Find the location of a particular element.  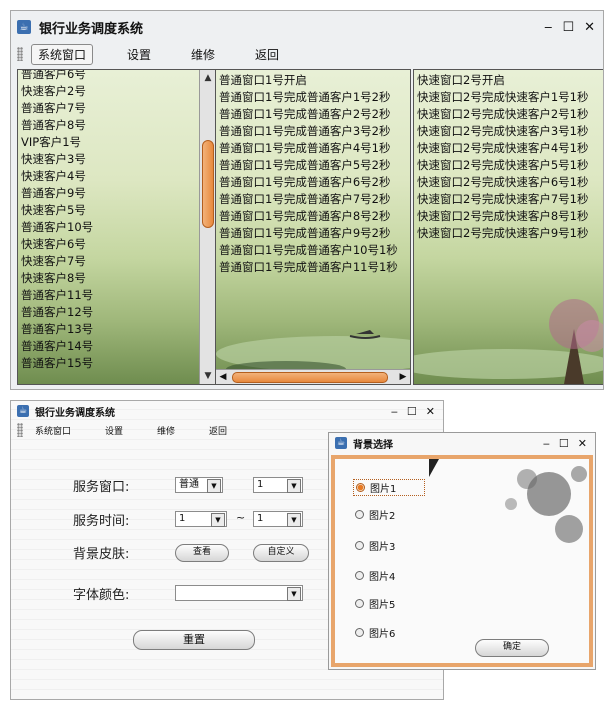

log-horizontal-scrollbar: ◀ ▶ is located at coordinates (313, 376).